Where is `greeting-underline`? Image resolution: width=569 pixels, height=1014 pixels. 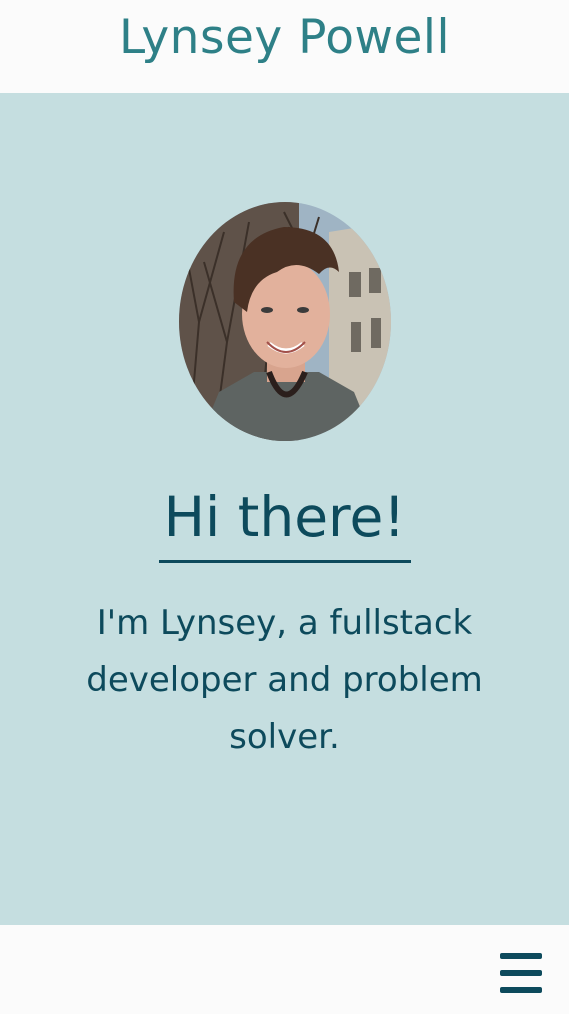
greeting-underline is located at coordinates (285, 561).